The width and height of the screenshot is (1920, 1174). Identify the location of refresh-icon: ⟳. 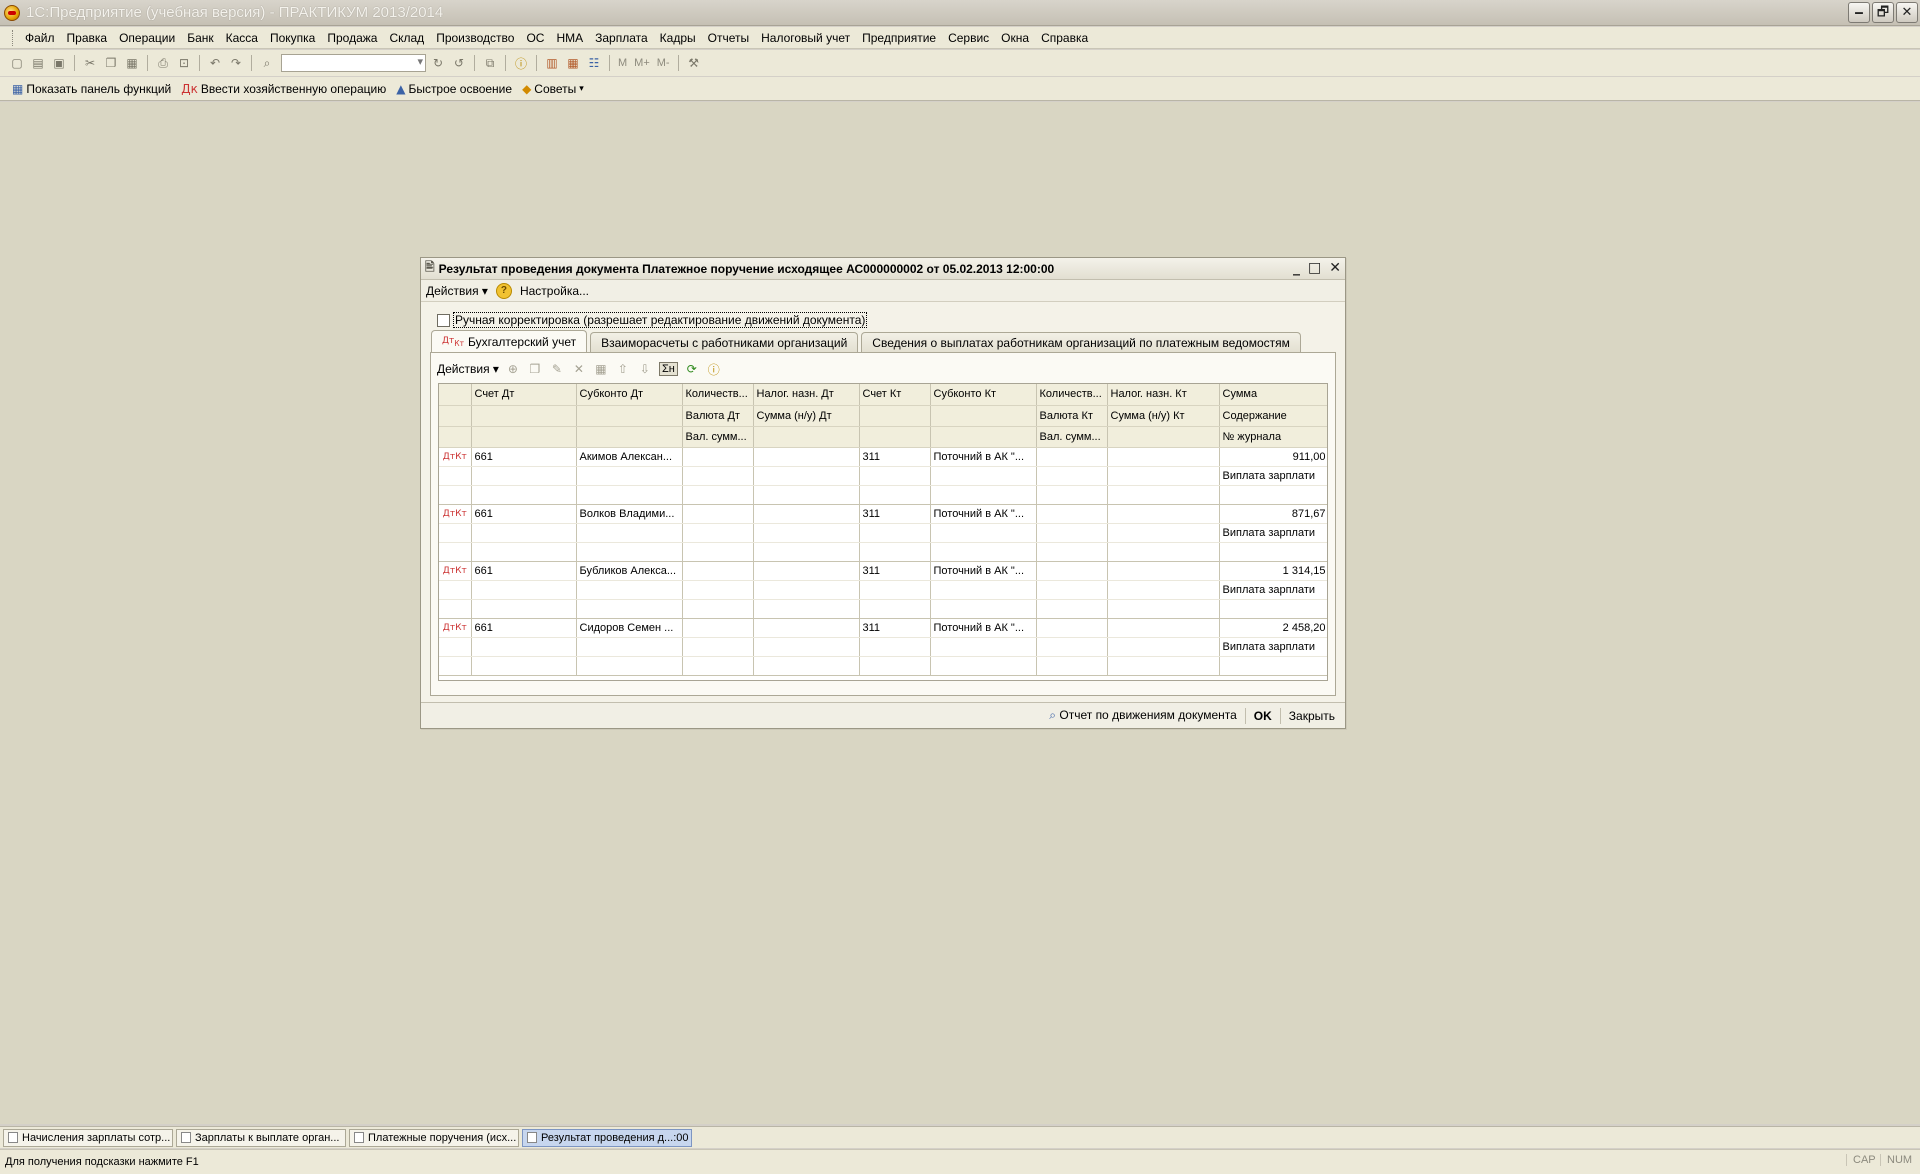
(692, 369).